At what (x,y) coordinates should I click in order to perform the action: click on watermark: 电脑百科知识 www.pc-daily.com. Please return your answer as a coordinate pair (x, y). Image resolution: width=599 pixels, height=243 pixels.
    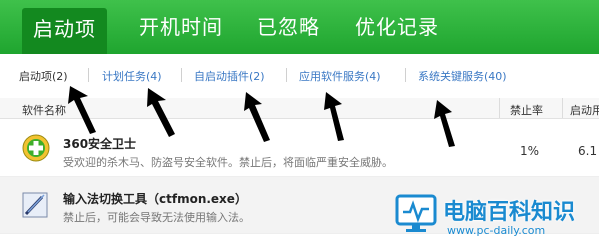
    Looking at the image, I should click on (497, 216).